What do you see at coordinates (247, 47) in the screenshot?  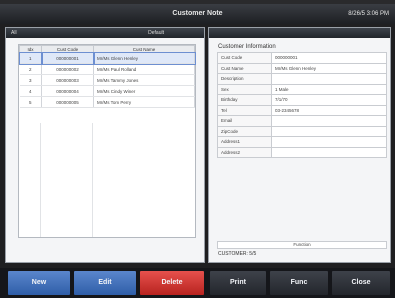 I see `info-title: Customer Information` at bounding box center [247, 47].